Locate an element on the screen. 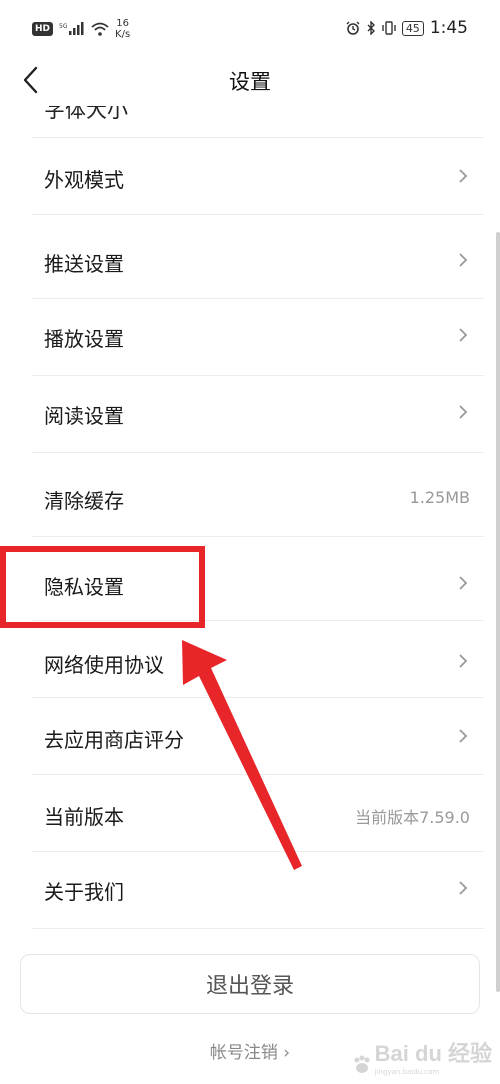  row-label: 推送设置 is located at coordinates (84, 264).